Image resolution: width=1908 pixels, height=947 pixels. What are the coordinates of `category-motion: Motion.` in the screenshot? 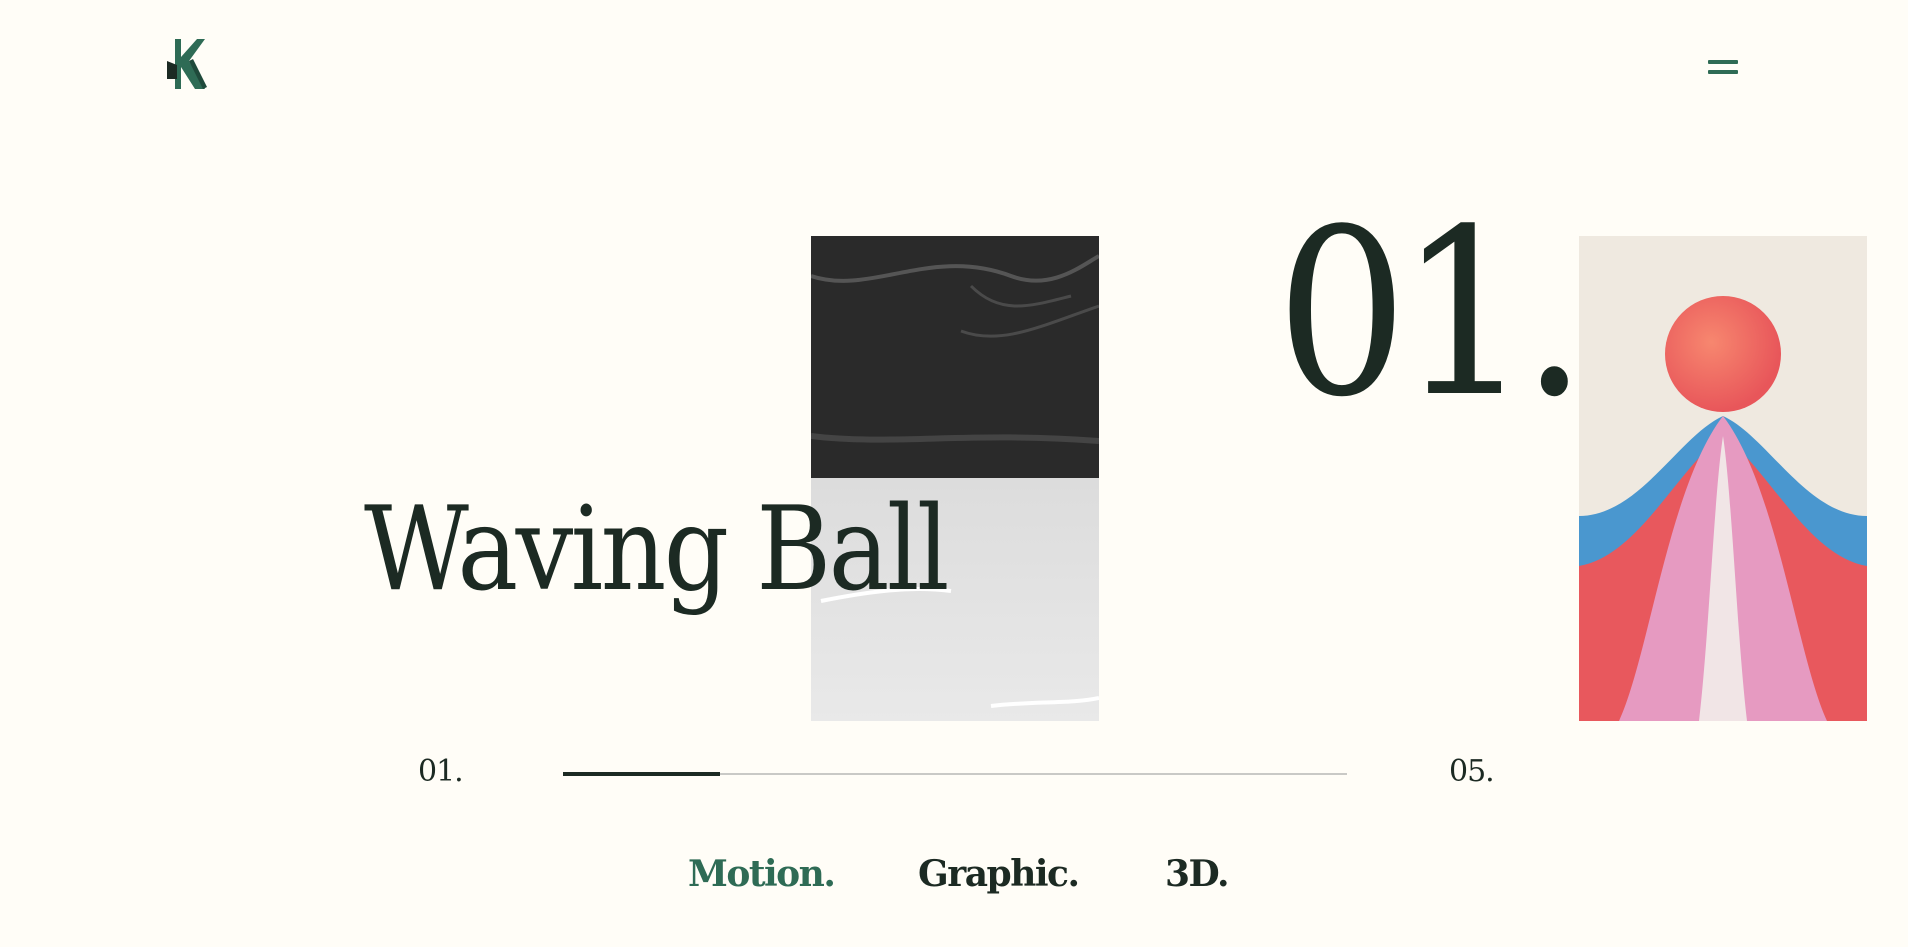 It's located at (762, 874).